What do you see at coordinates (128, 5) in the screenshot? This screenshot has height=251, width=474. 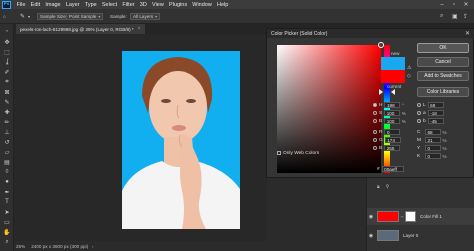 I see `menu-filter: Filter` at bounding box center [128, 5].